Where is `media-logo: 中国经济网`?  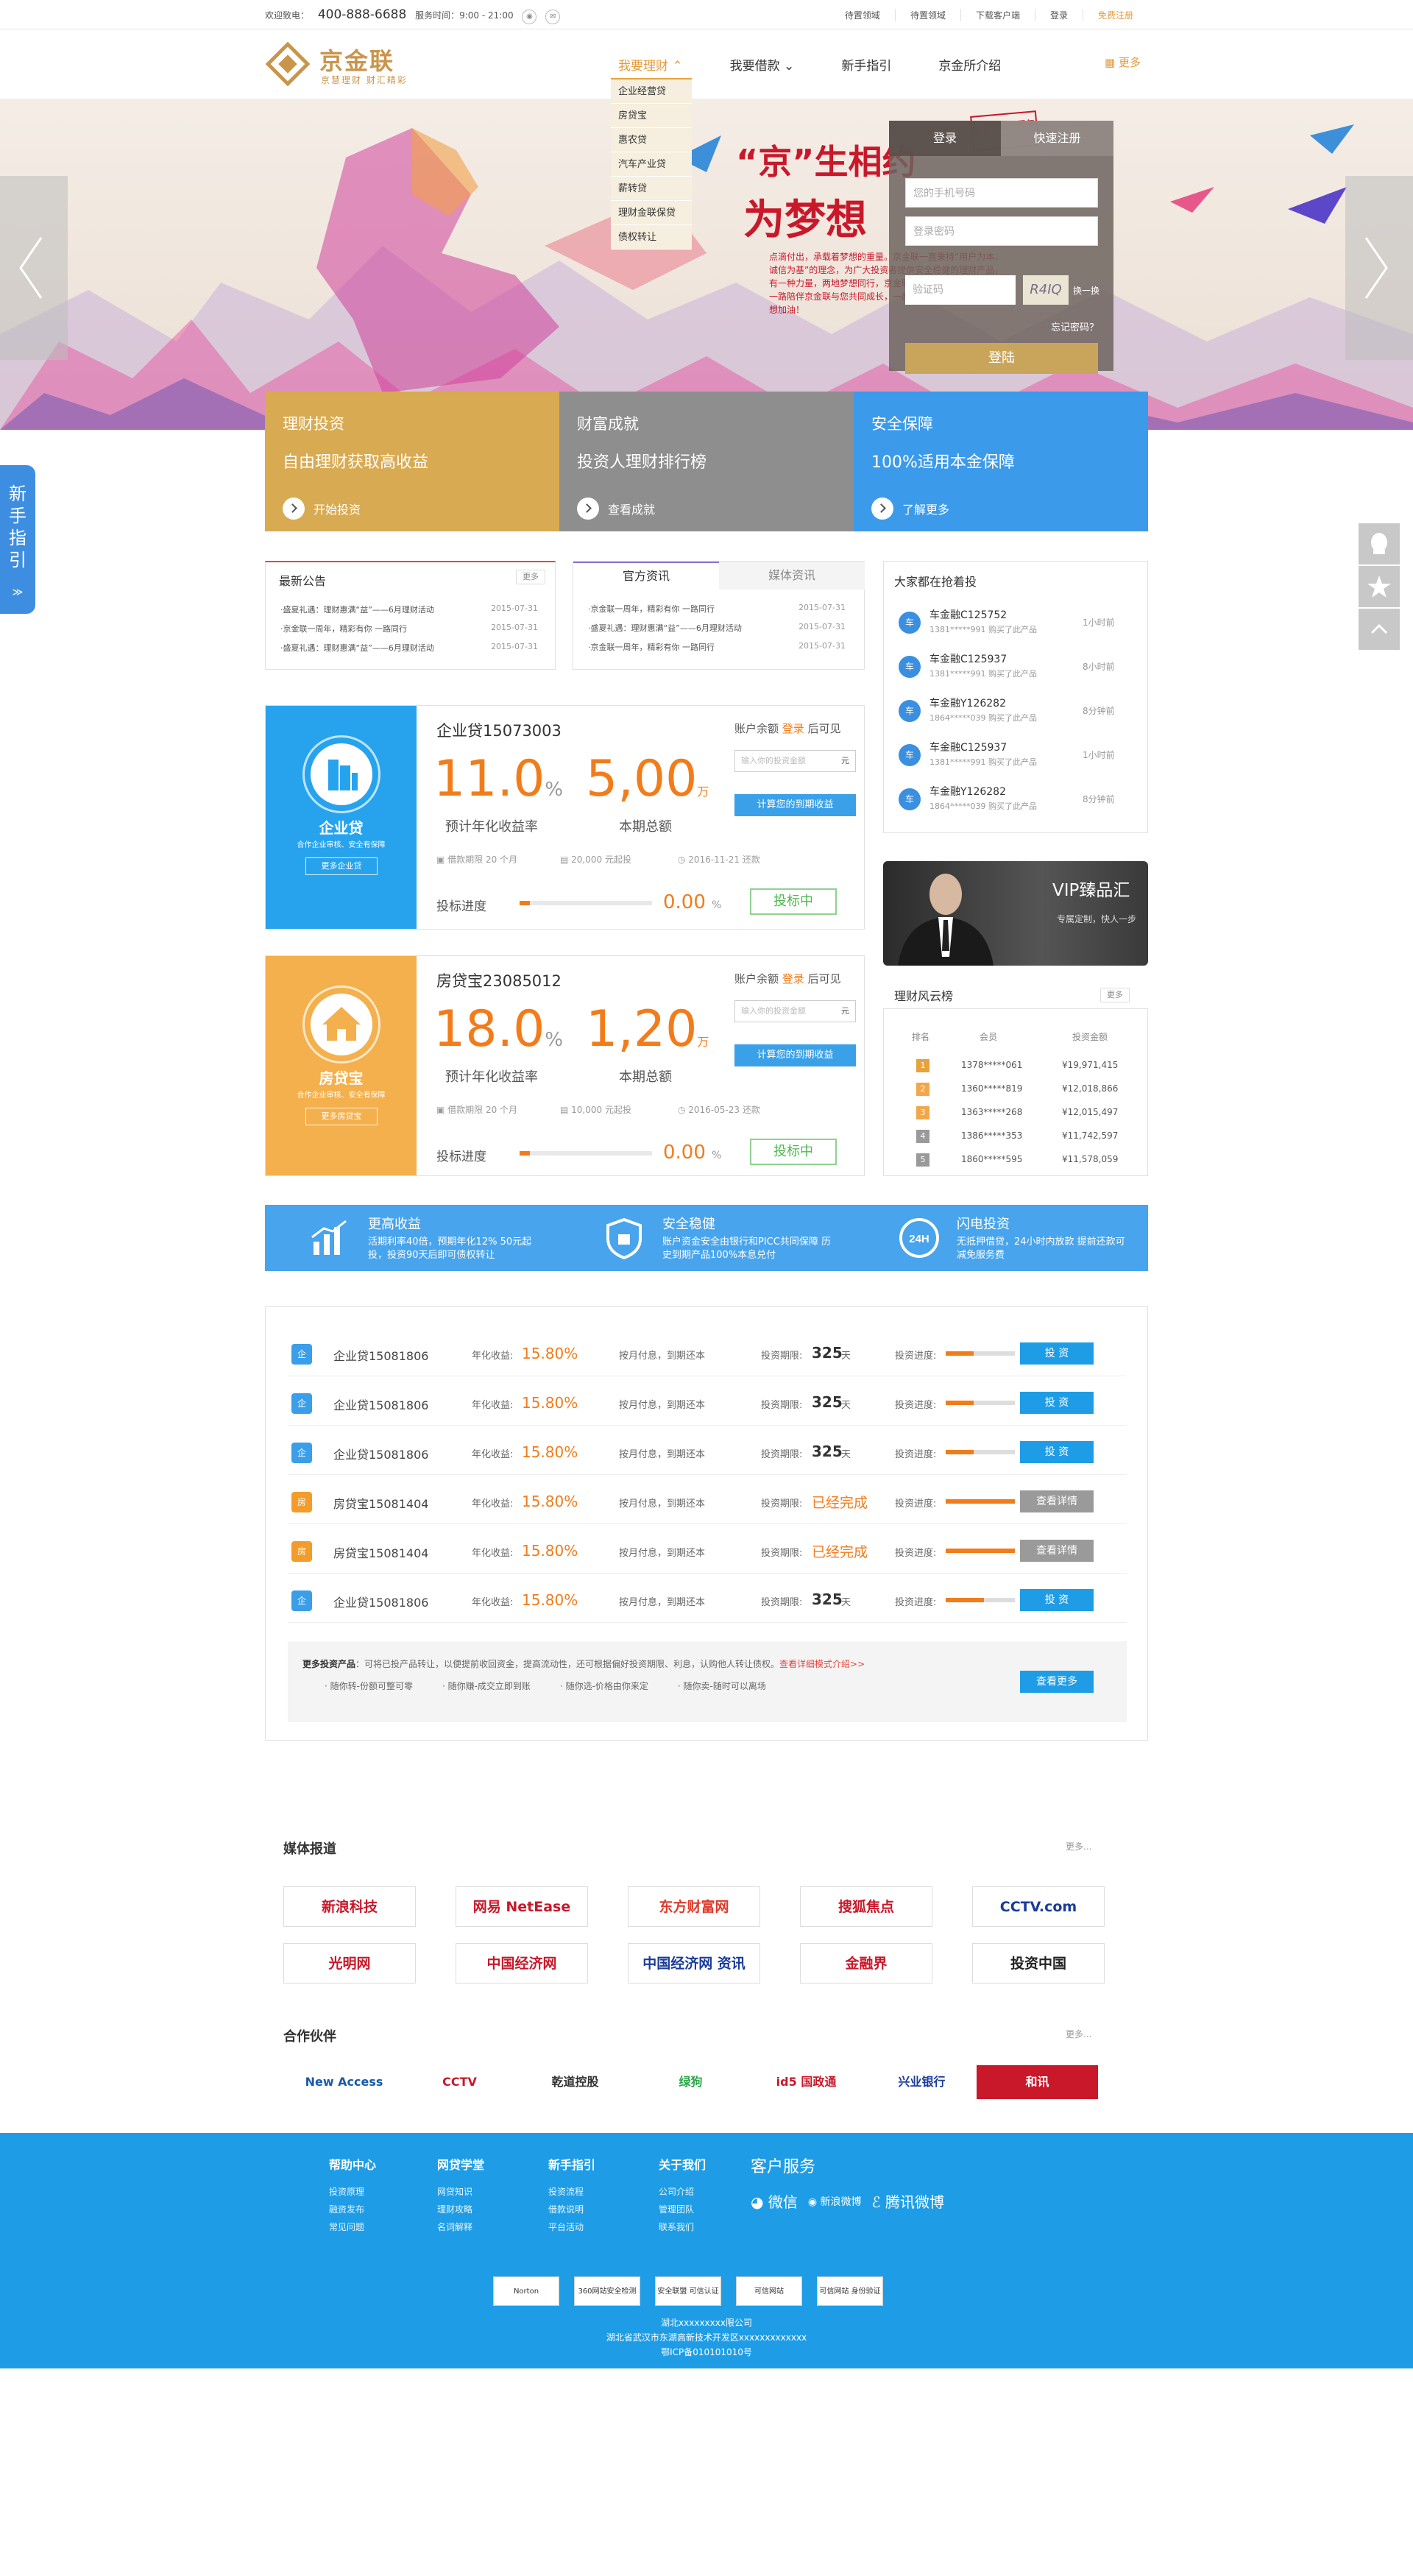 media-logo: 中国经济网 is located at coordinates (522, 1964).